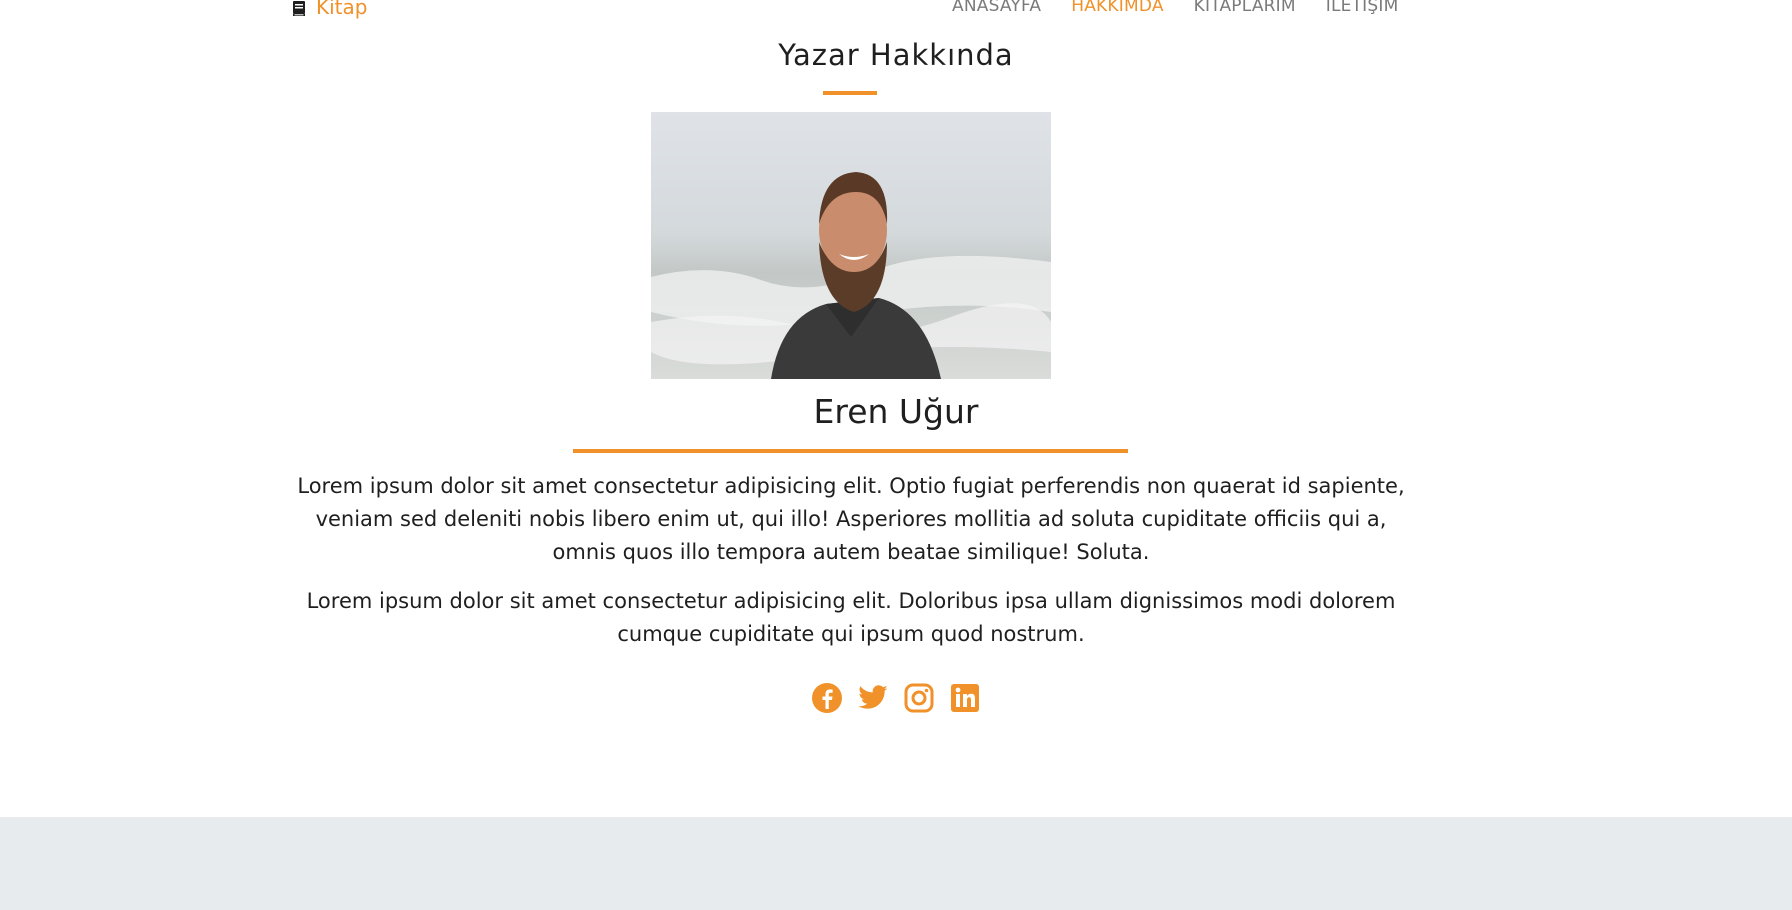 Image resolution: width=1792 pixels, height=910 pixels. Describe the element at coordinates (996, 8) in the screenshot. I see `nav-item-anasayfa: ANASAYFA` at that location.